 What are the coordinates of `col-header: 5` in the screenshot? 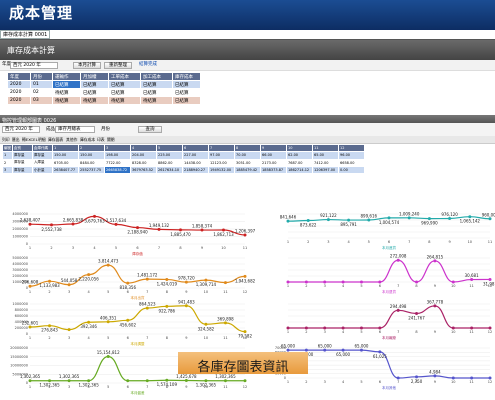 It's located at (169, 148).